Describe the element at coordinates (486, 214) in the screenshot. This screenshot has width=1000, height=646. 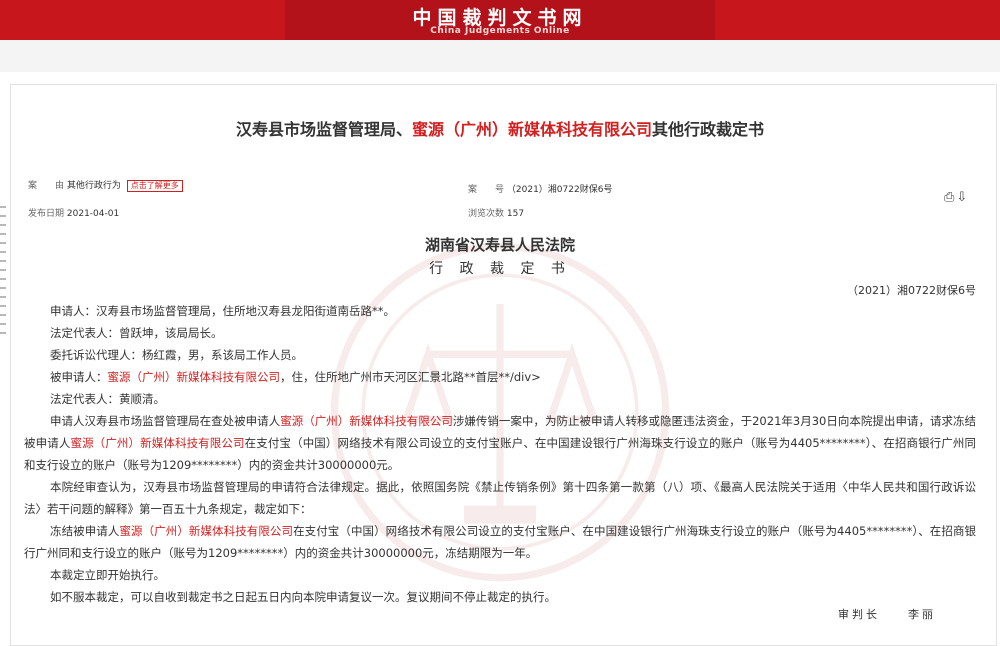
I see `view-count-label: 浏览次数` at that location.